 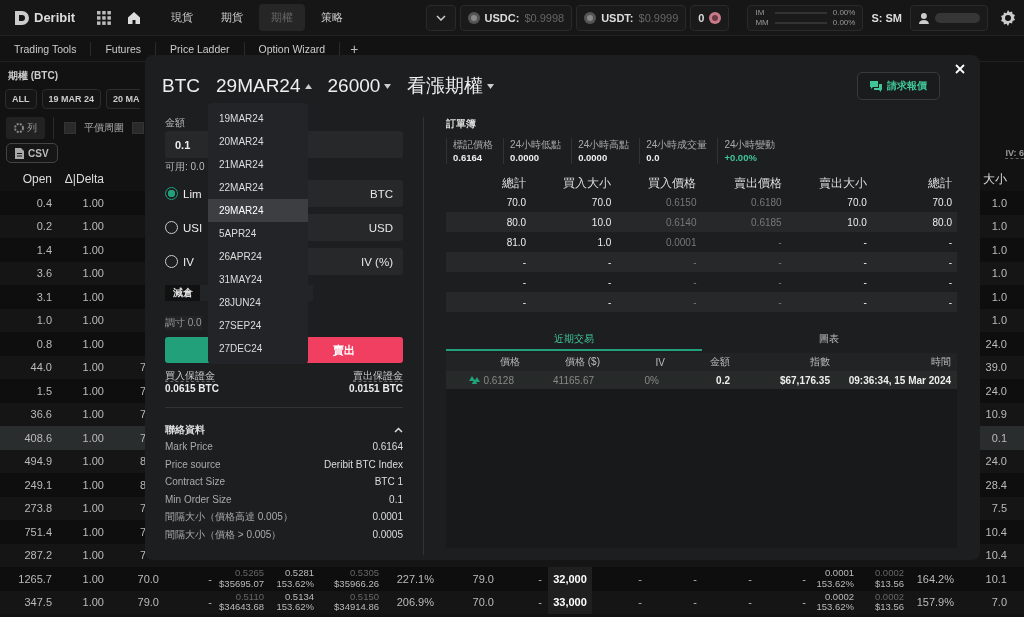 What do you see at coordinates (536, 144) in the screenshot?
I see `stat-label: 24小時低點` at bounding box center [536, 144].